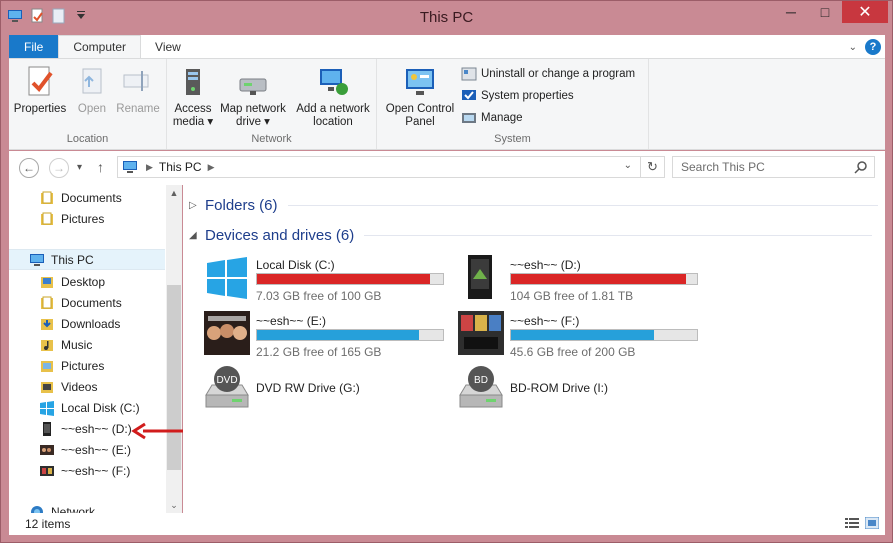  What do you see at coordinates (391, 167) in the screenshot?
I see `address-bar: ▶ This PC ▶ ⌄ ↻` at bounding box center [391, 167].